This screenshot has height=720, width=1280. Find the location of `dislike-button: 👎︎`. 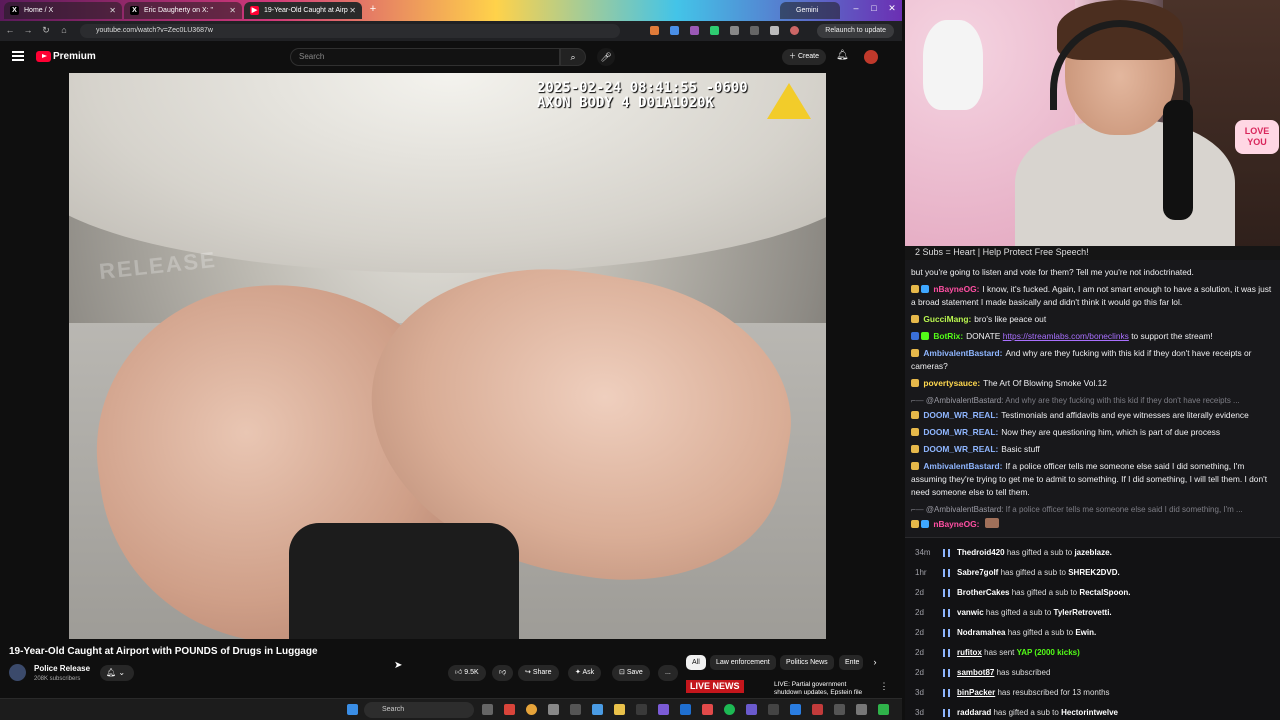

dislike-button: 👎︎ is located at coordinates (503, 673).